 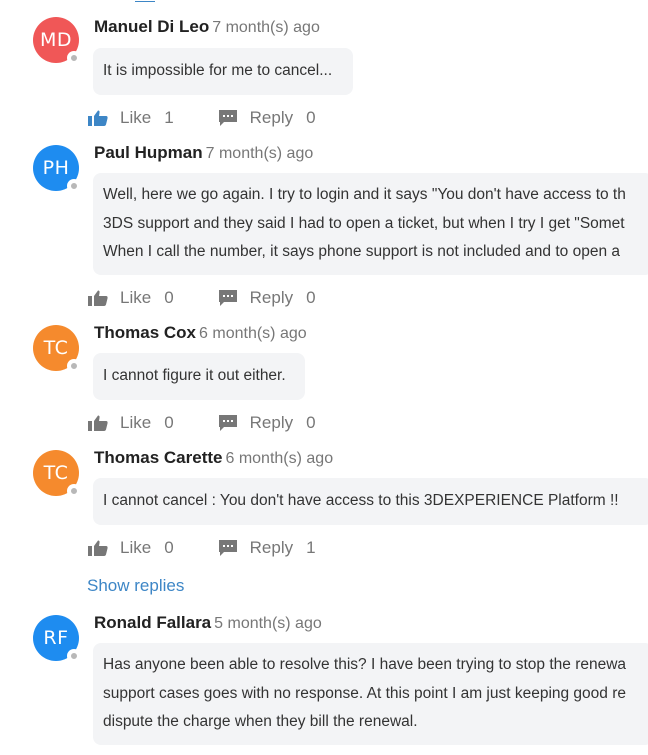 What do you see at coordinates (145, 1) in the screenshot?
I see `previous-link-underline` at bounding box center [145, 1].